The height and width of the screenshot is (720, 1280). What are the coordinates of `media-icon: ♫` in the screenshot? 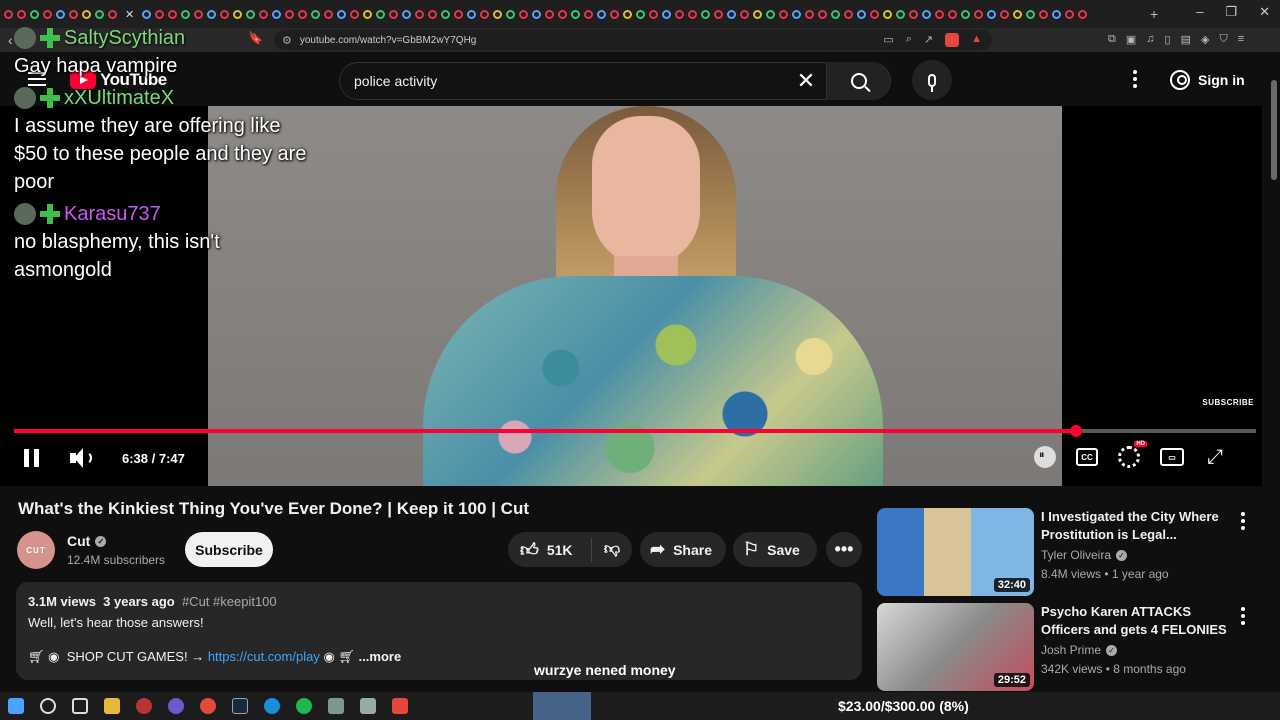 It's located at (1150, 39).